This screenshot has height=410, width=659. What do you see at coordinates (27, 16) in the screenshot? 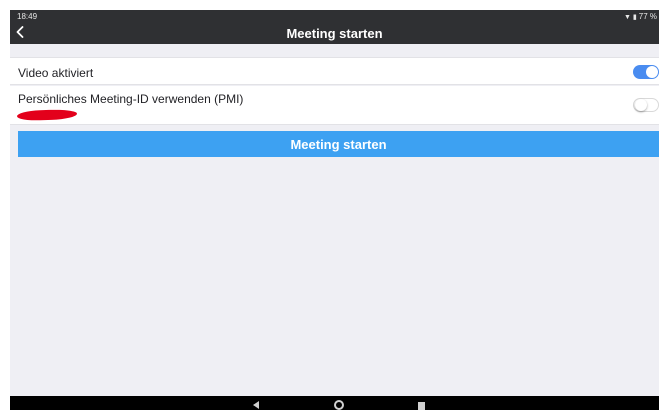
I see `status-time: 18:49` at bounding box center [27, 16].